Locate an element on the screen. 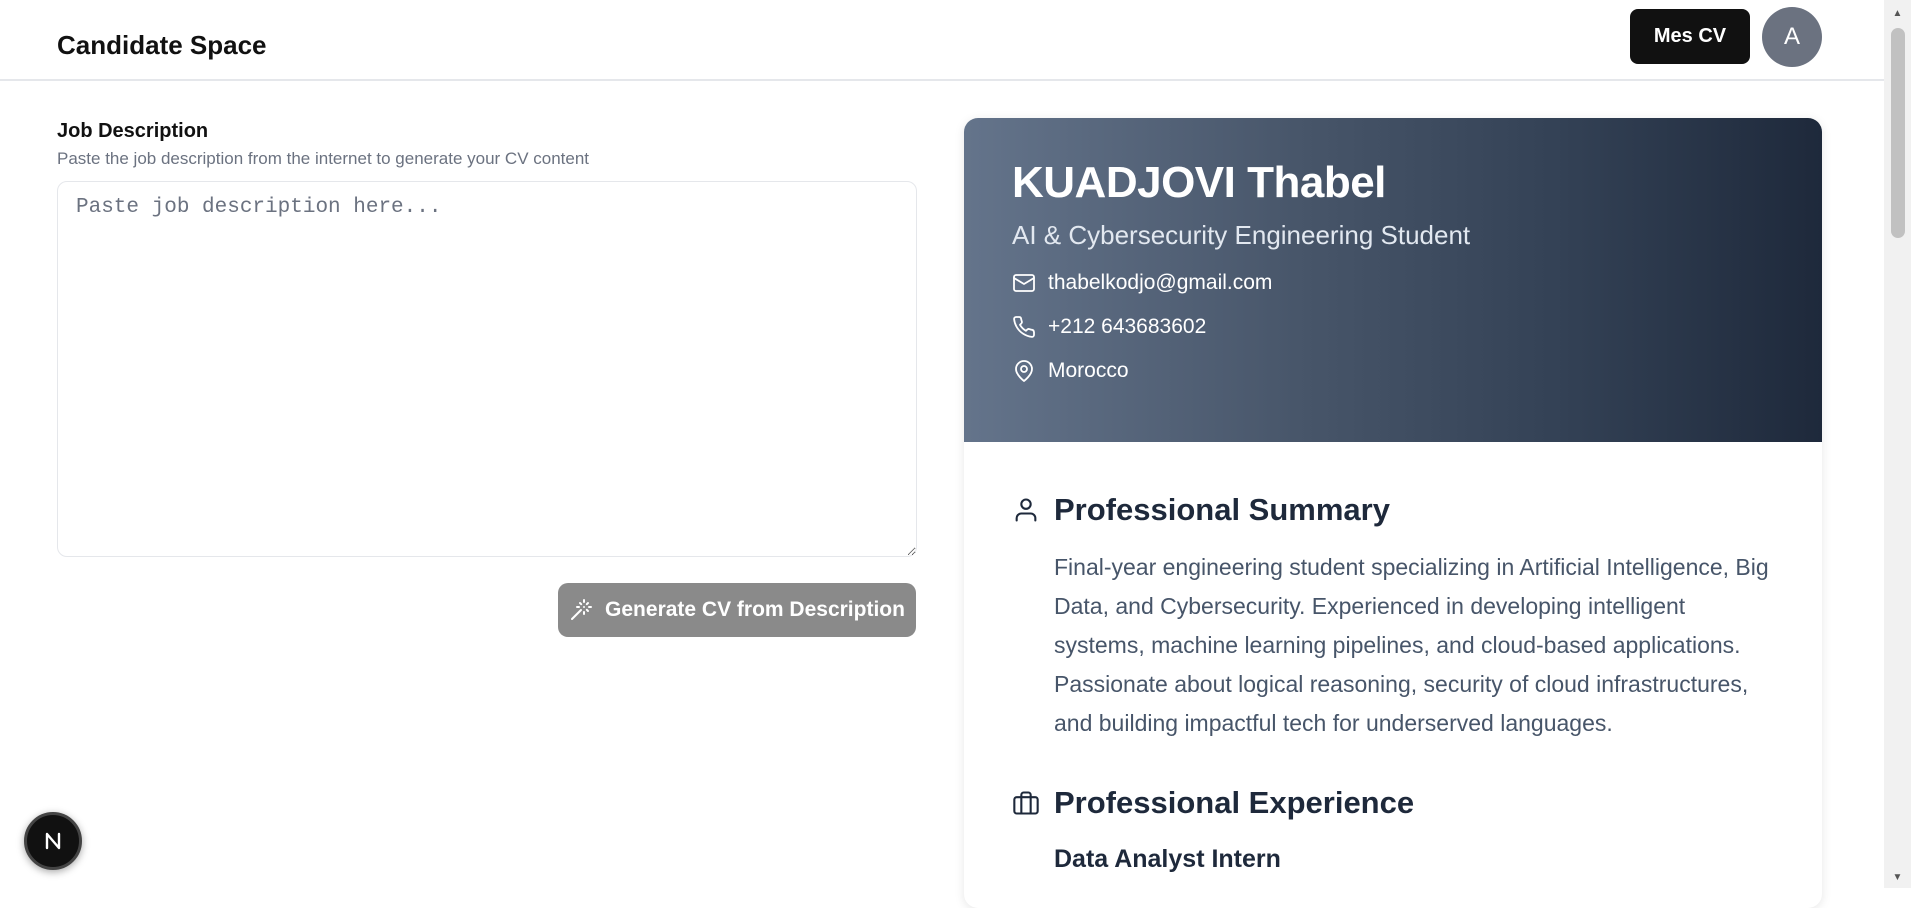 This screenshot has width=1911, height=908. email-text: thabelkodjo@gmail.com is located at coordinates (1160, 282).